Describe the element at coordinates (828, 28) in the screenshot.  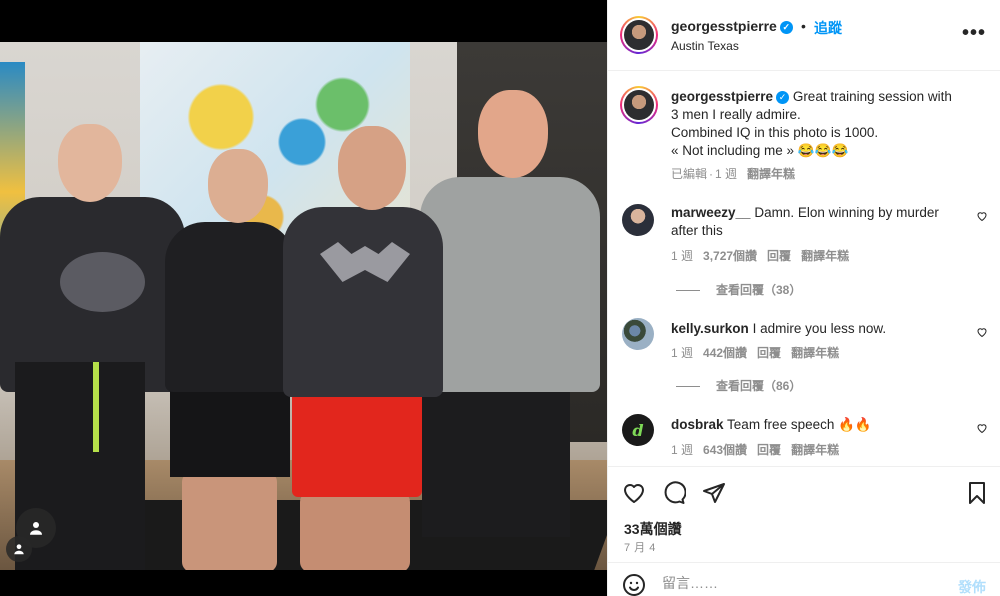
I see `follow-button: 追蹤` at that location.